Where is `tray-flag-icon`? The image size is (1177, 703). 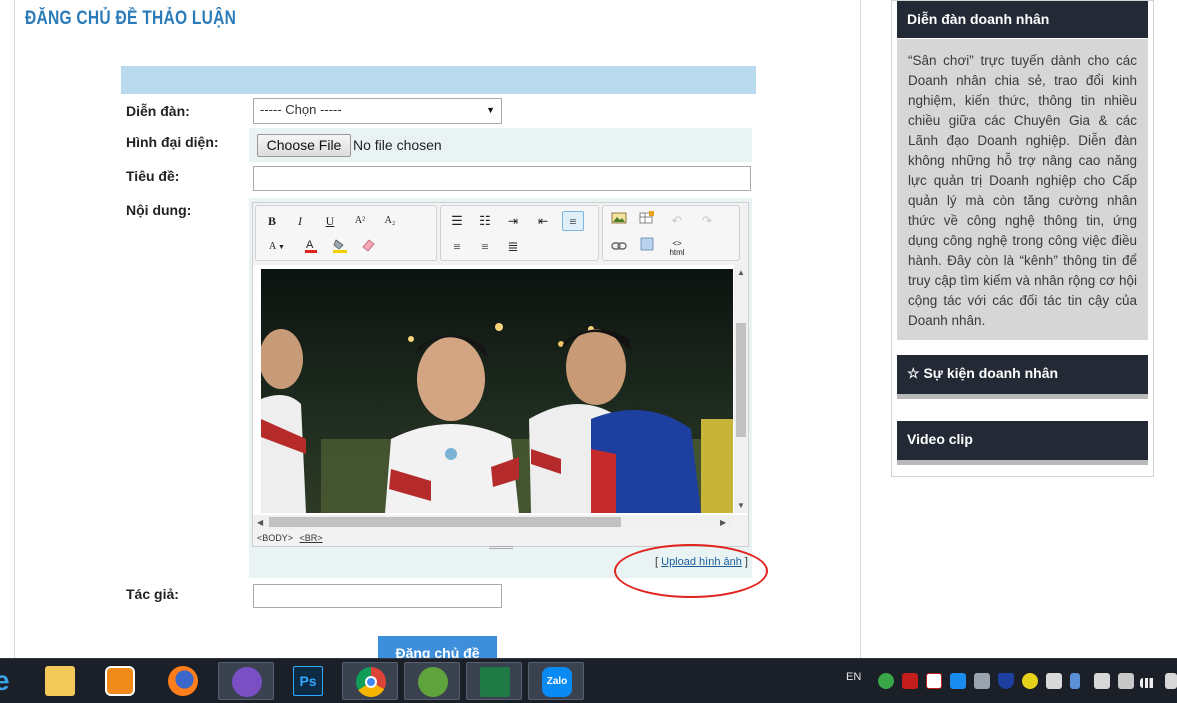 tray-flag-icon is located at coordinates (1102, 681).